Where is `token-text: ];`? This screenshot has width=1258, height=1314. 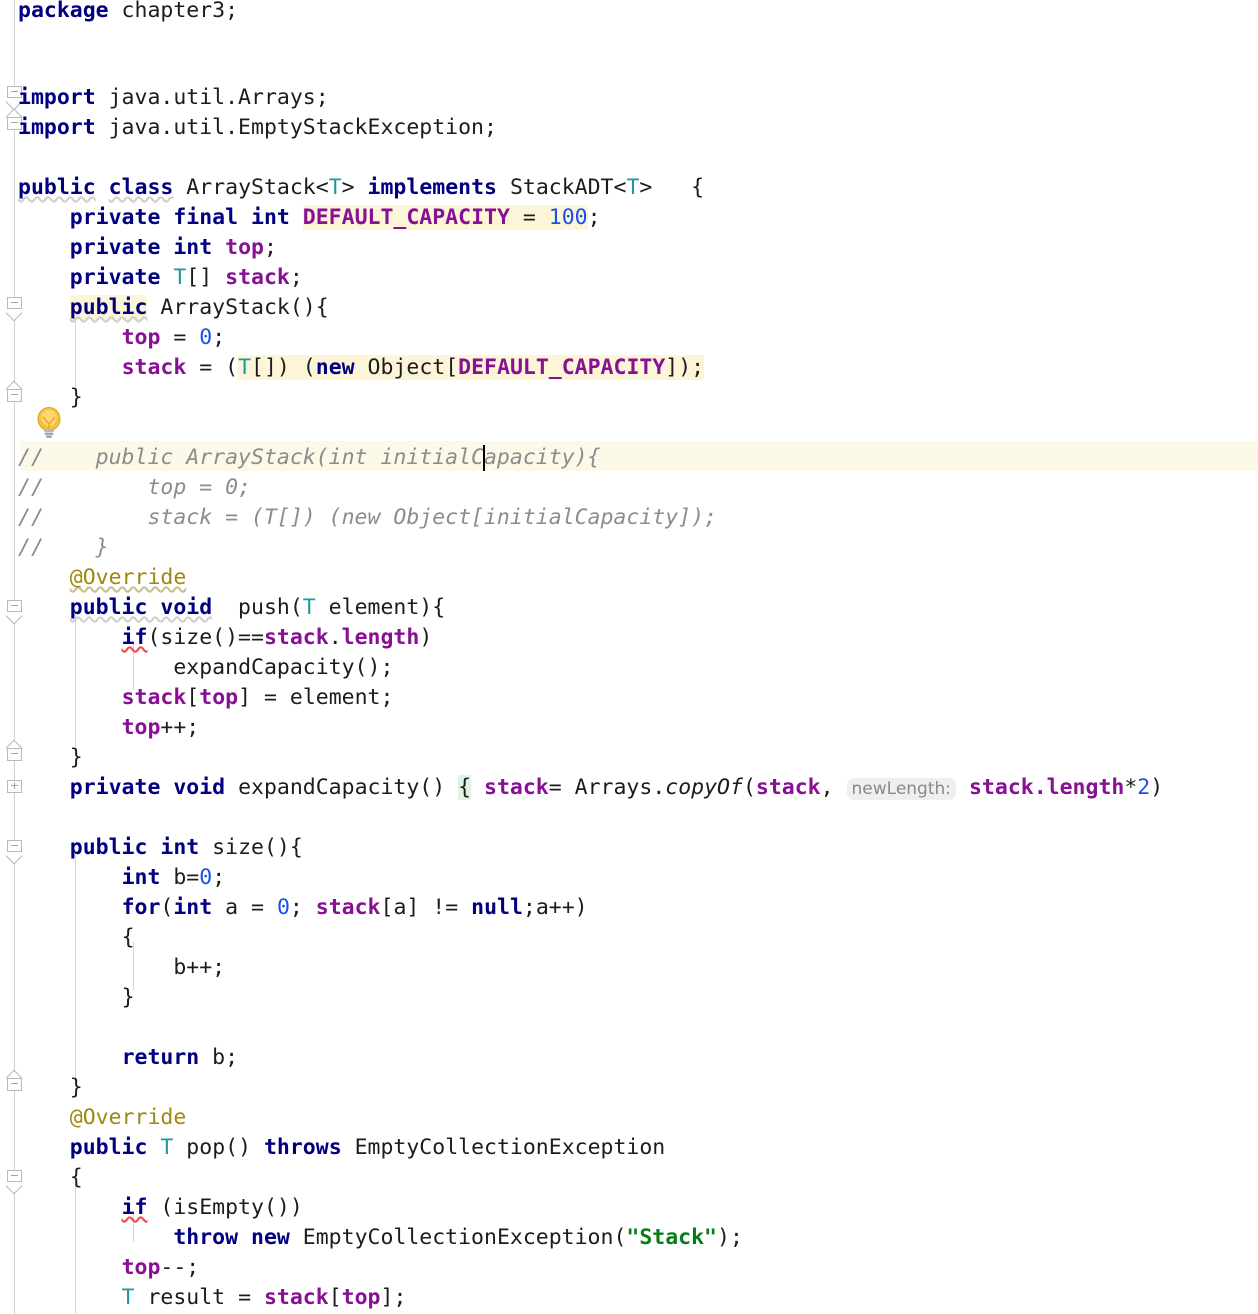 token-text: ]; is located at coordinates (393, 1297).